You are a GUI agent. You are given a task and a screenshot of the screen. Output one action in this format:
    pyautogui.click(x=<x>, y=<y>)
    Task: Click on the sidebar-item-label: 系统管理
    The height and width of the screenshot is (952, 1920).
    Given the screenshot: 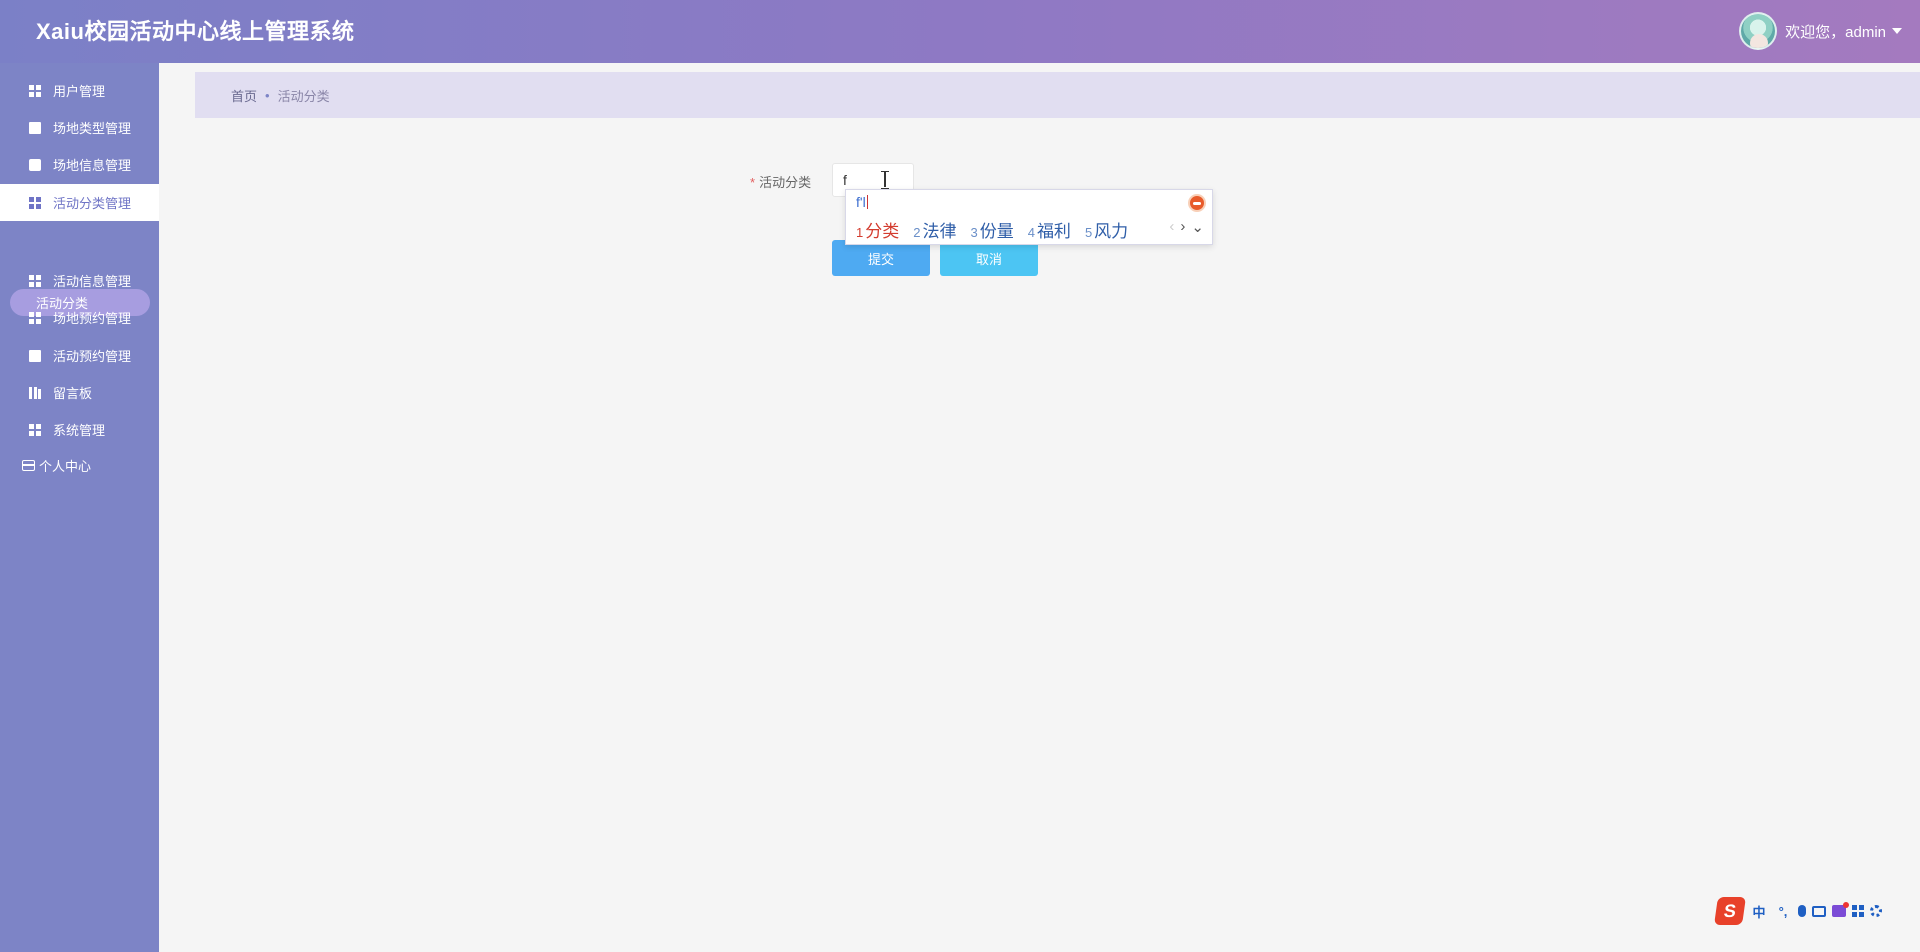 What is the action you would take?
    pyautogui.click(x=79, y=430)
    